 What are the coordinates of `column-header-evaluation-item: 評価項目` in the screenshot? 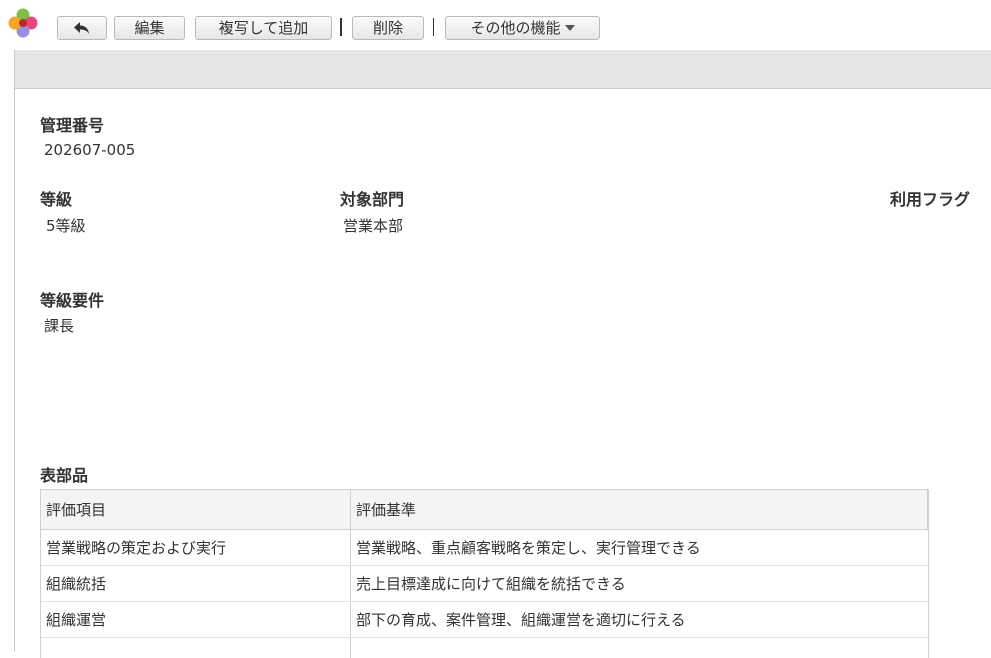 It's located at (196, 509).